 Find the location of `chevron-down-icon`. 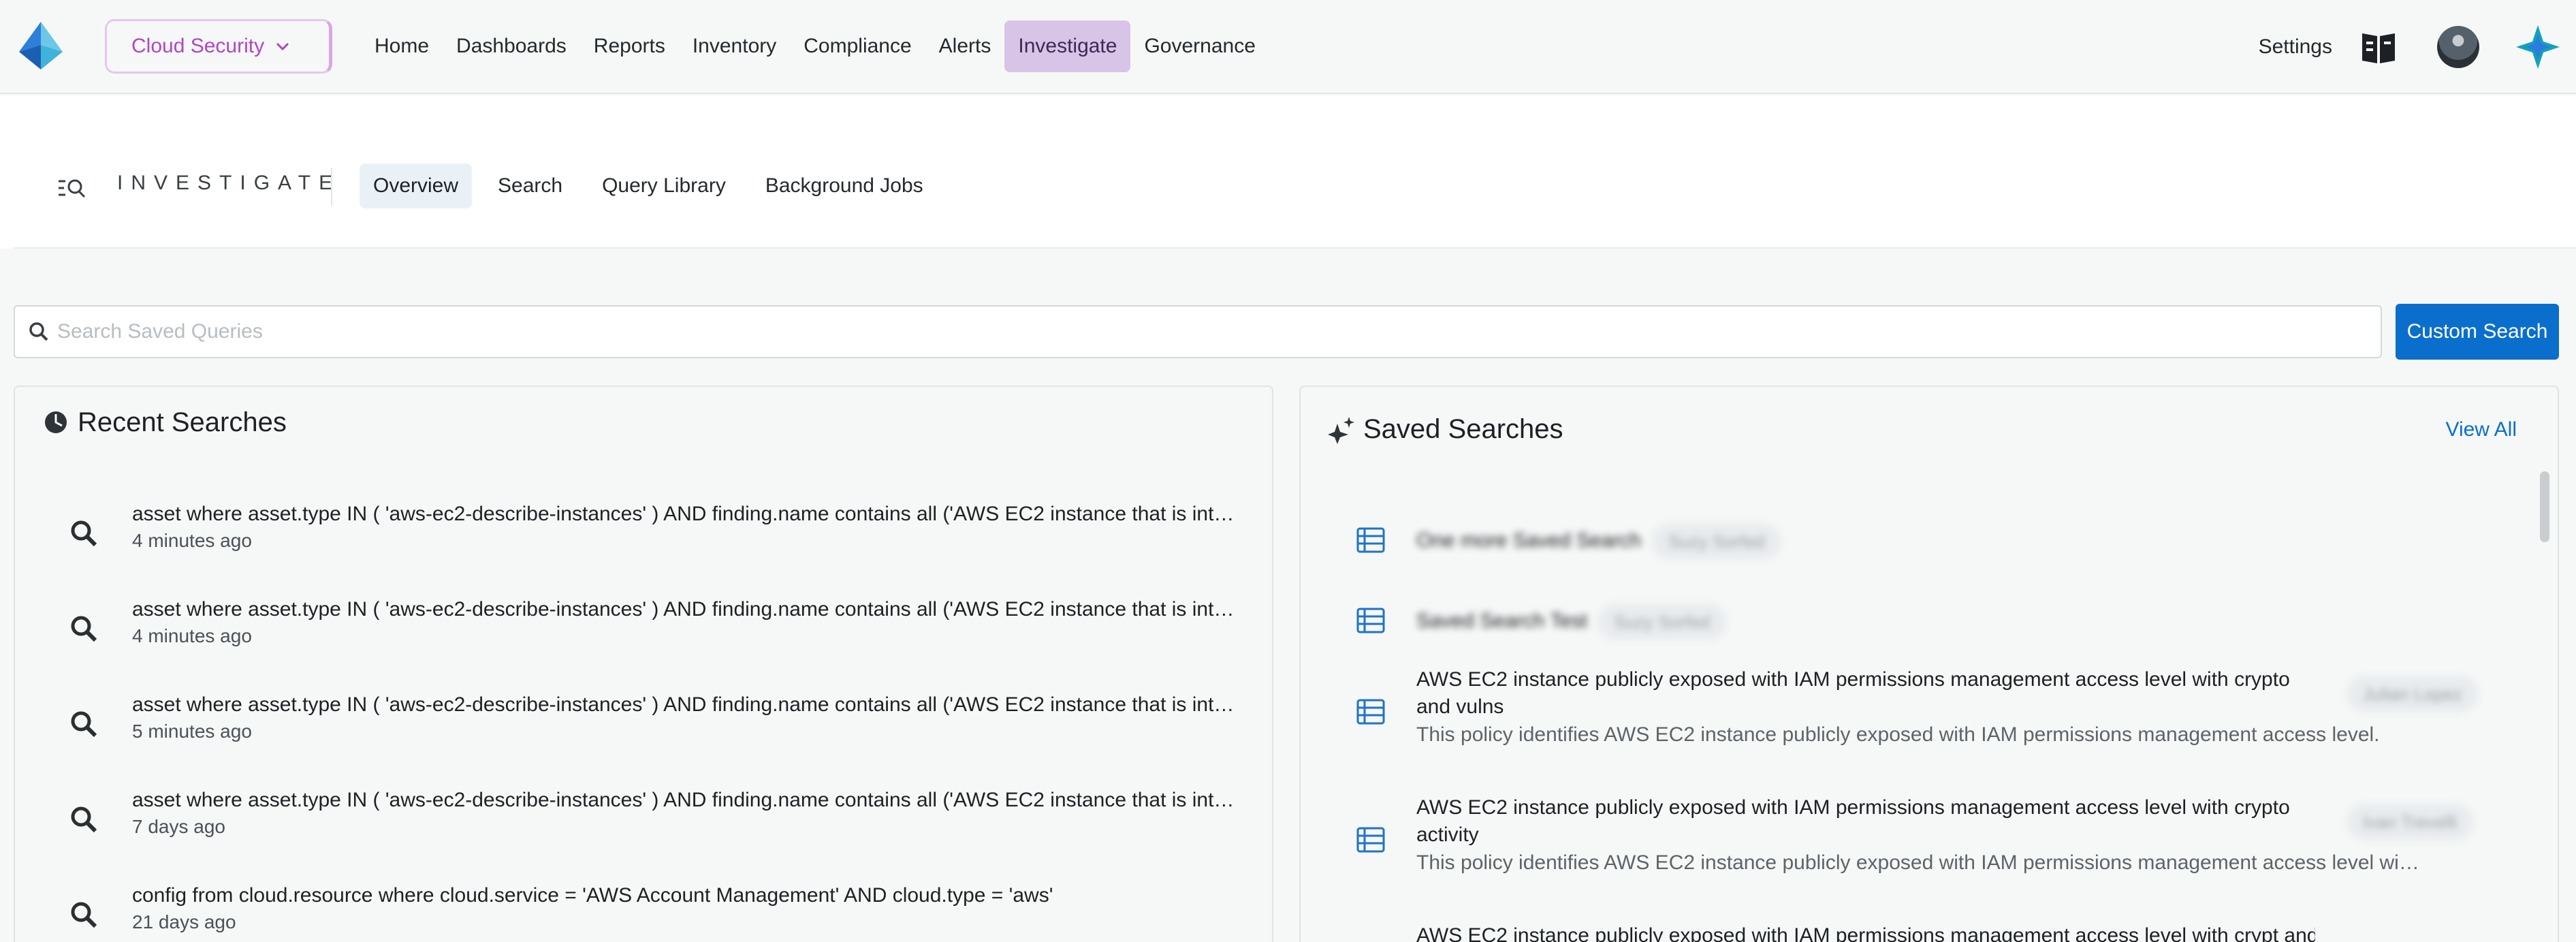

chevron-down-icon is located at coordinates (282, 47).